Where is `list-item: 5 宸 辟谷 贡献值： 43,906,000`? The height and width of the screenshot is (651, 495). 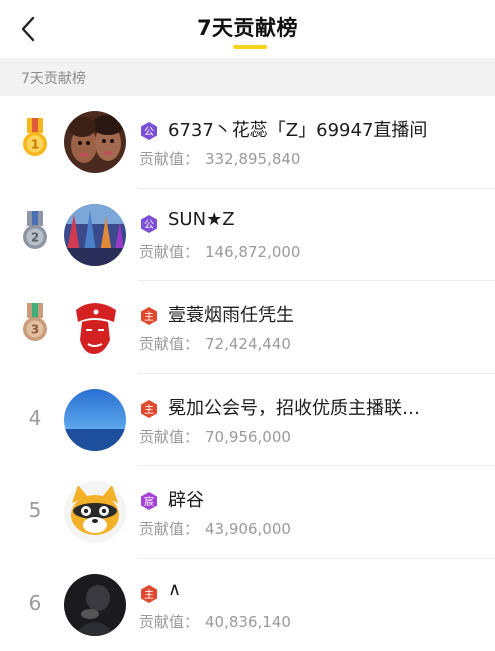 list-item: 5 宸 辟谷 贡献值： 43,906,000 is located at coordinates (247, 512).